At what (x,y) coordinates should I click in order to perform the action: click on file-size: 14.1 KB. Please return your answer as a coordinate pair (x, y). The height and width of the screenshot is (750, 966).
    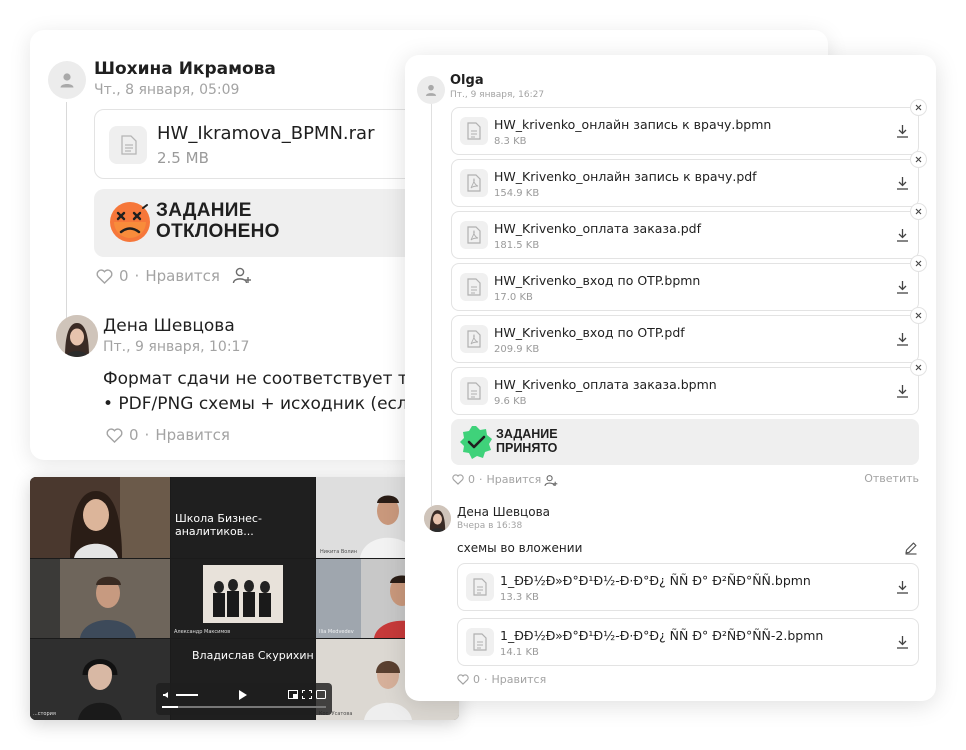
    Looking at the image, I should click on (519, 652).